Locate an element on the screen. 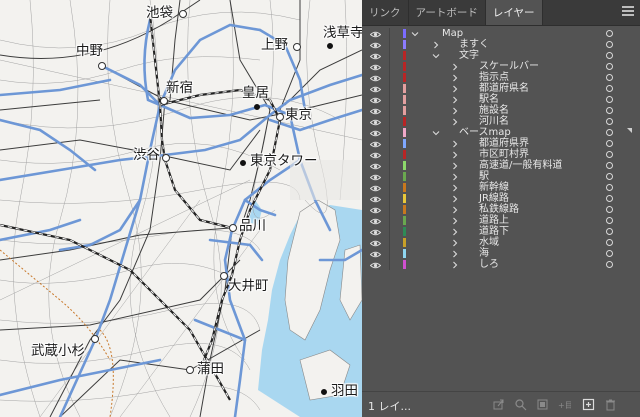  layer-name: 駅 is located at coordinates (484, 176).